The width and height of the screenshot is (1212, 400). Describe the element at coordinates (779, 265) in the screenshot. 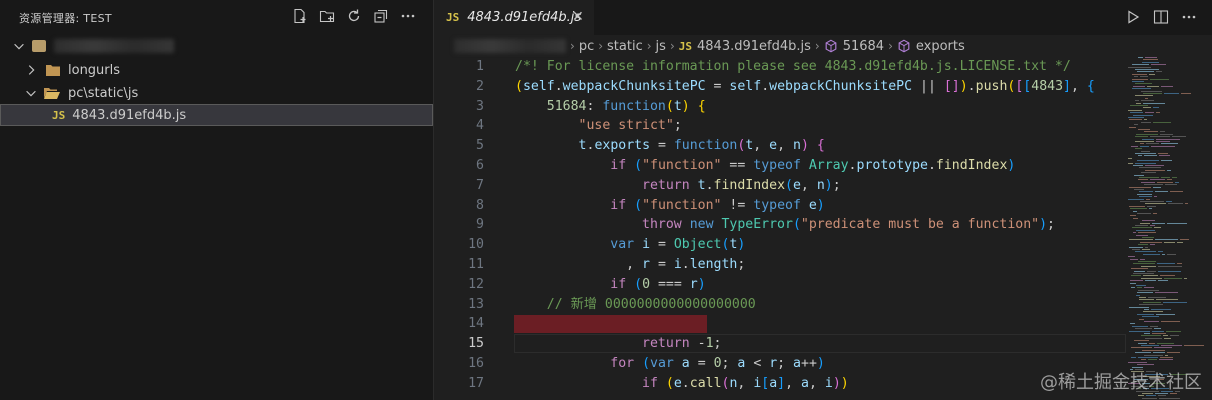

I see `code-line: 11 , r = i.length;` at that location.